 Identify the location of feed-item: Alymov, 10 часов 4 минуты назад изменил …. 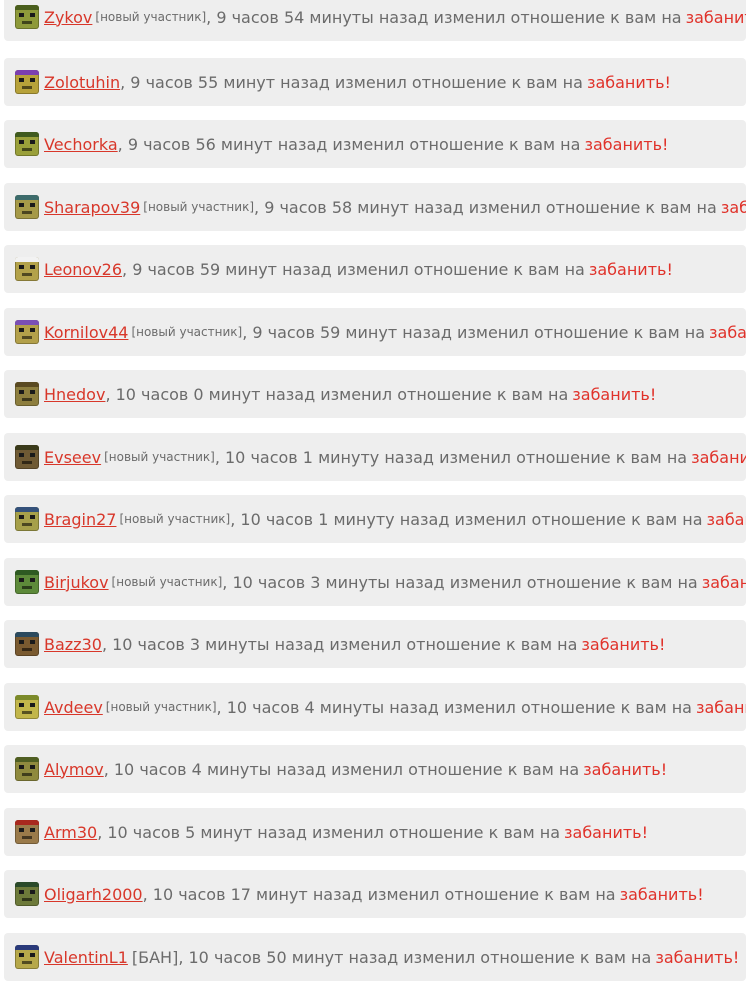
(375, 769).